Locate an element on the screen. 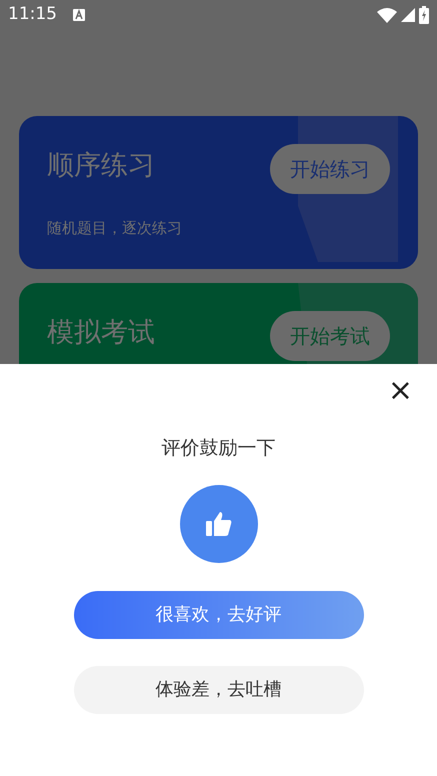 Image resolution: width=437 pixels, height=776 pixels. notification-icon is located at coordinates (79, 15).